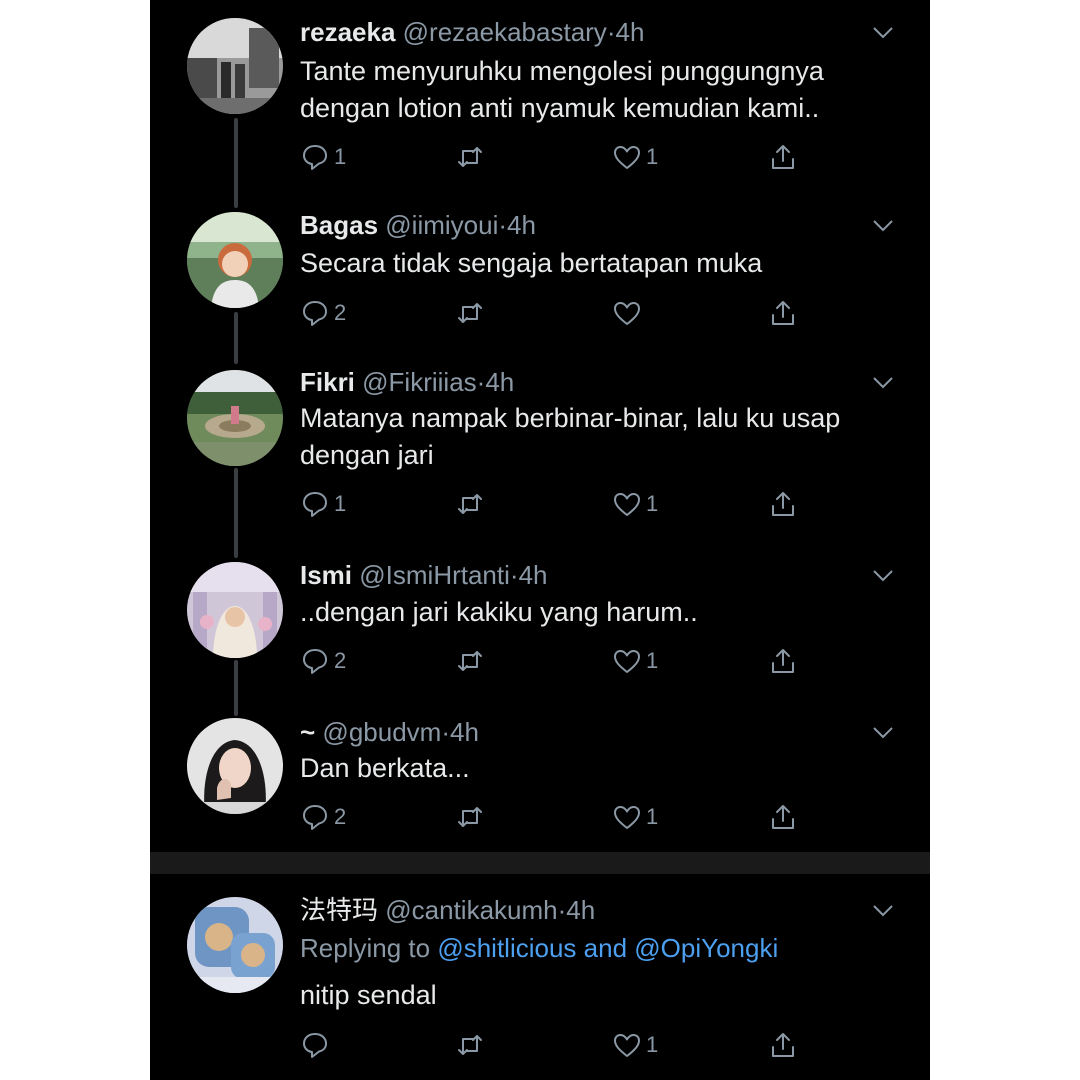  I want to click on tweet-header: ~ @gbudvm·4h, so click(389, 732).